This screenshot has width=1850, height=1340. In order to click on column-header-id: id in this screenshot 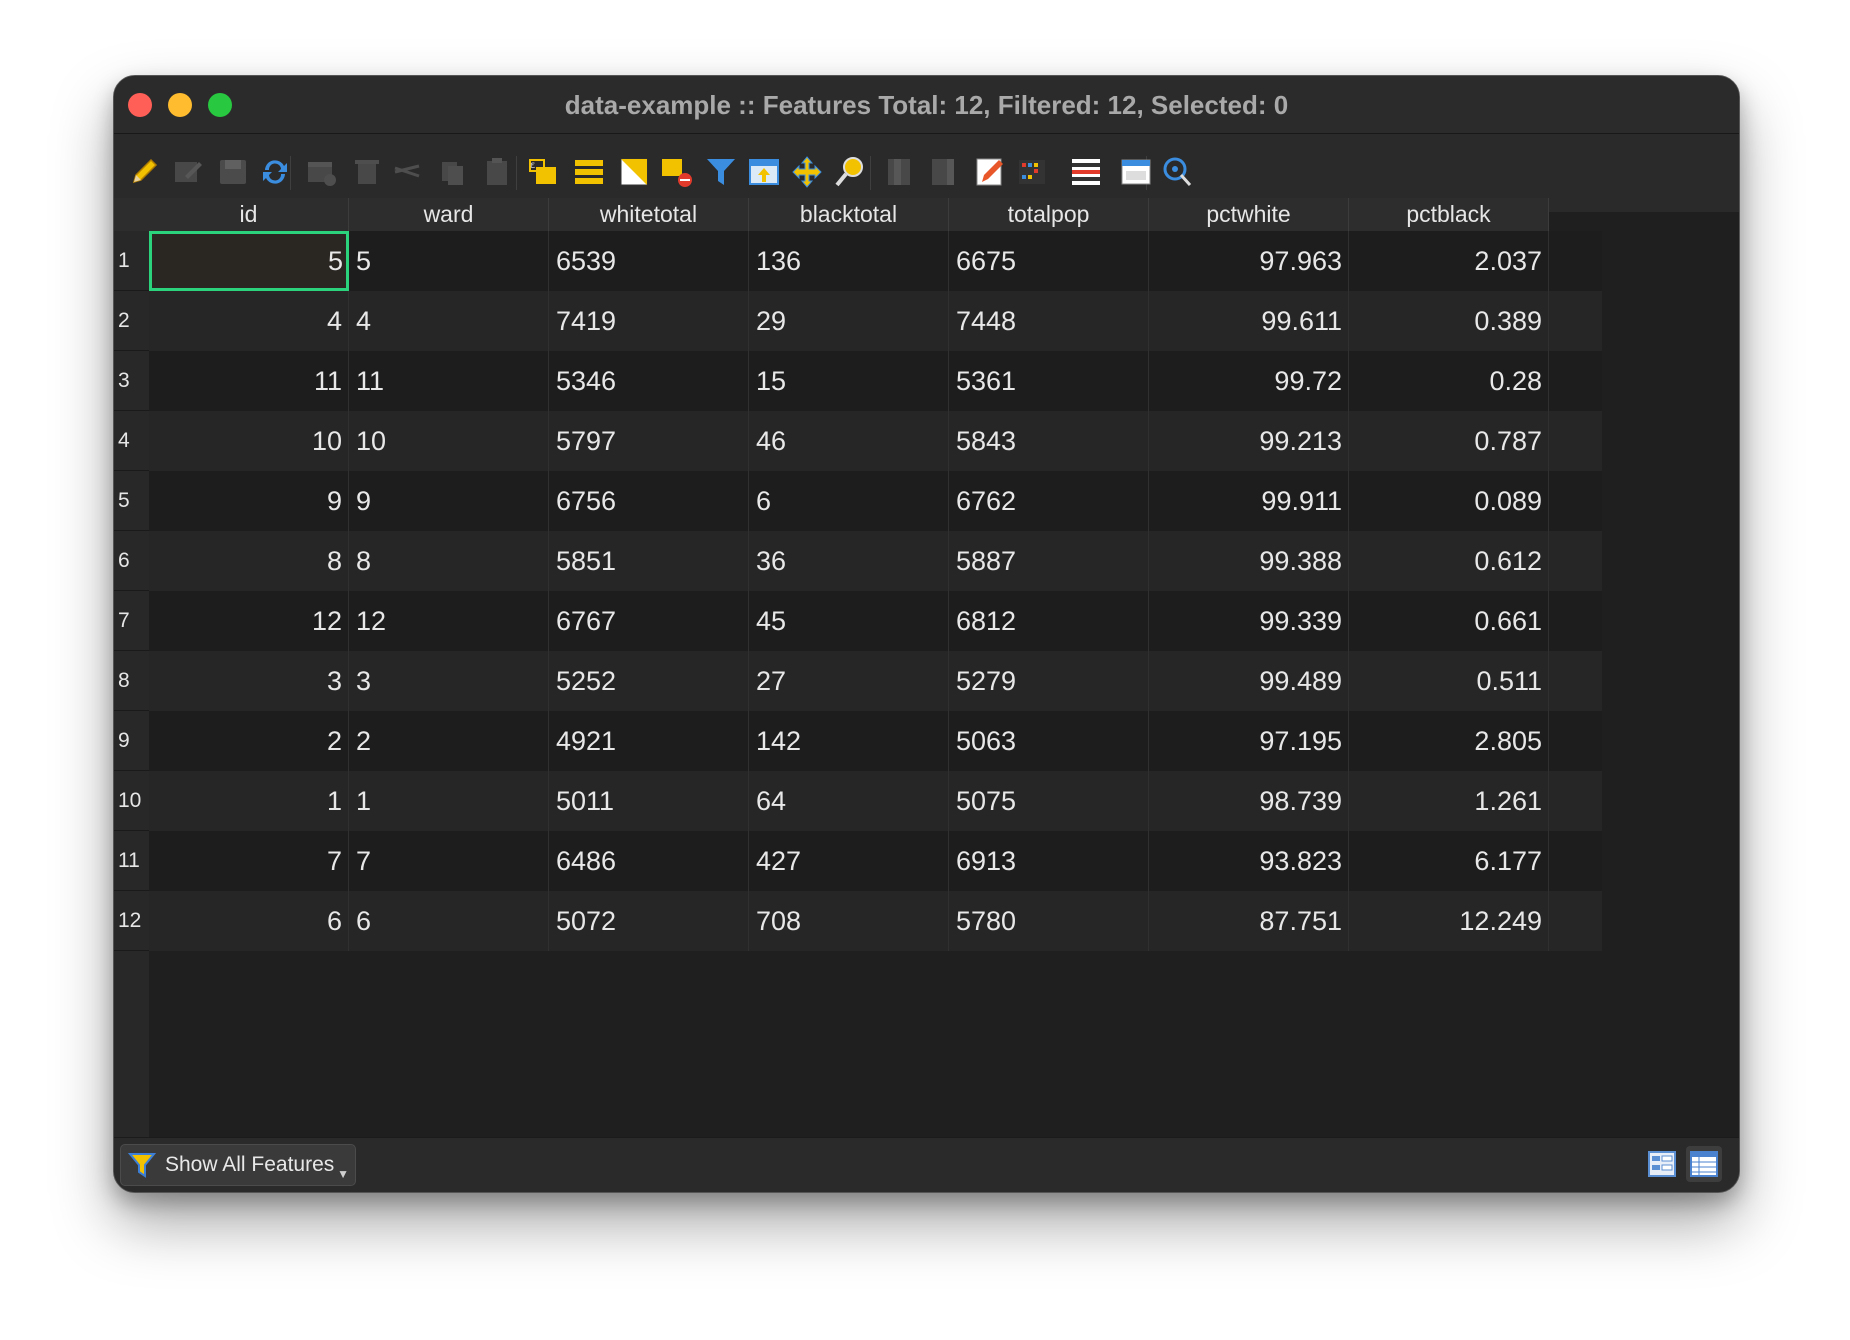, I will do `click(249, 214)`.